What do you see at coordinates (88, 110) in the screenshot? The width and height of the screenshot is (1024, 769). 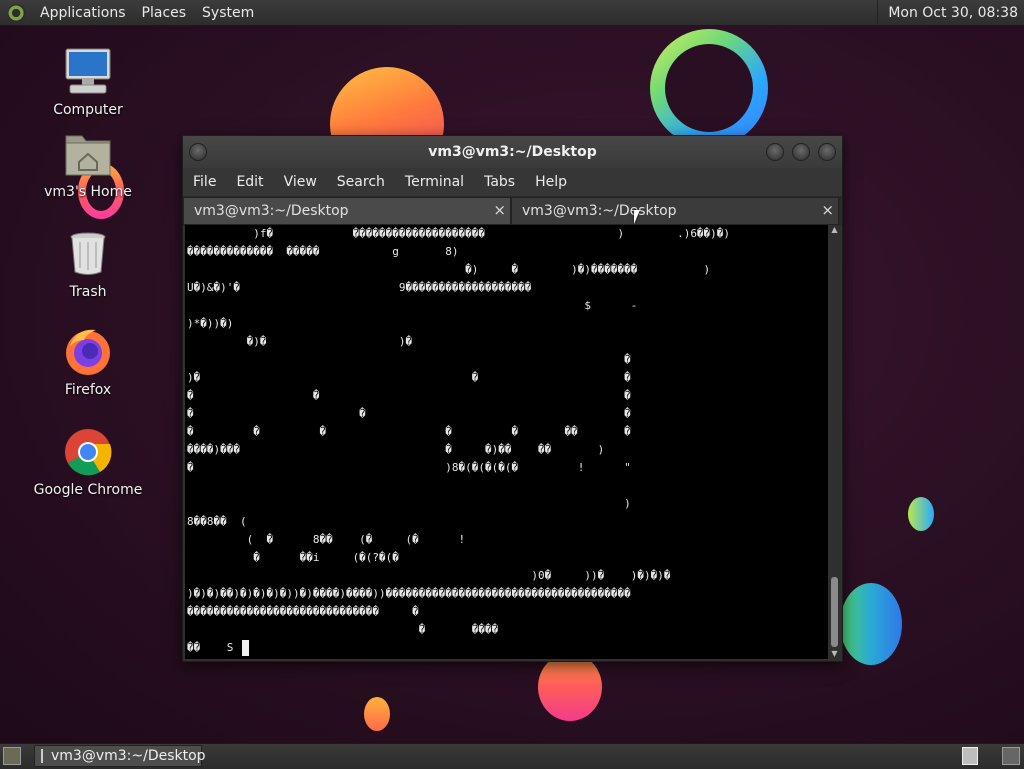 I see `desktop-icon-label: Computer` at bounding box center [88, 110].